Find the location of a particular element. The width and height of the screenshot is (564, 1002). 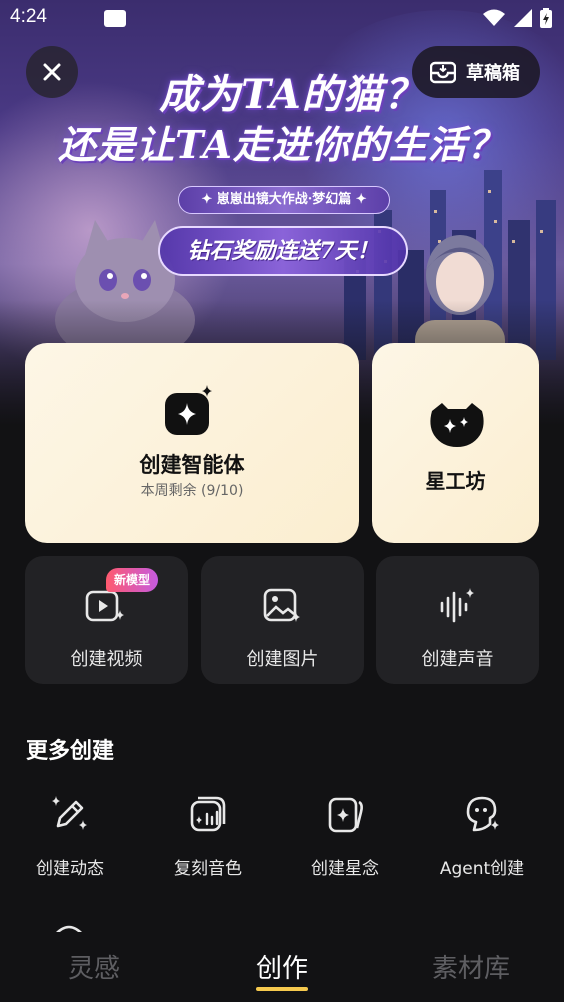

create-agent-card: 创建智能体 本周剩余 (9/10) is located at coordinates (192, 443).